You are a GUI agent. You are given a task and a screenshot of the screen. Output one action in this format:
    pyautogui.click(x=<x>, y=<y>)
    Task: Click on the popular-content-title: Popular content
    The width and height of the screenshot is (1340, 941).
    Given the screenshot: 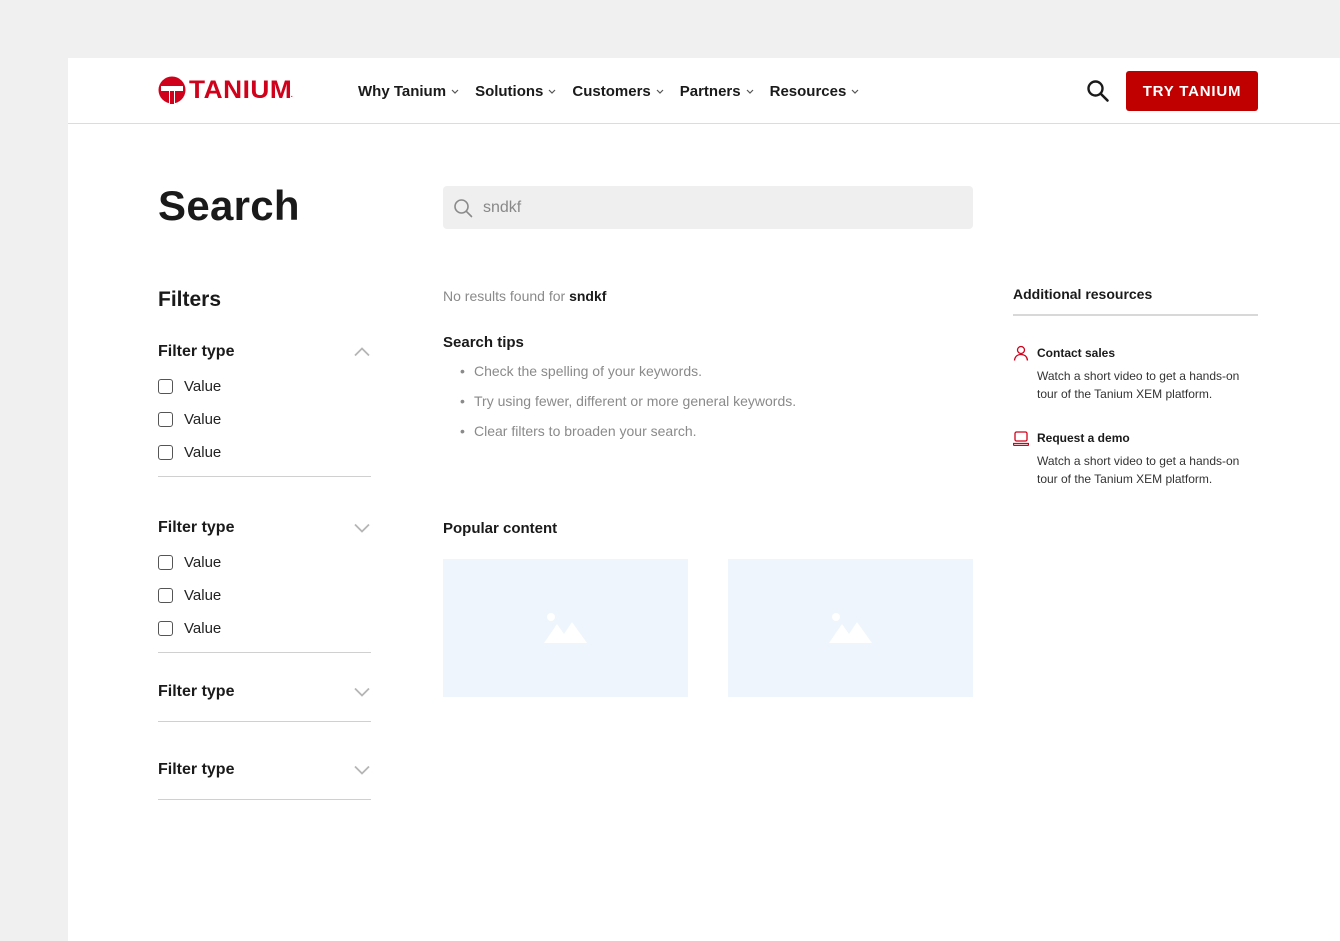 What is the action you would take?
    pyautogui.click(x=500, y=528)
    